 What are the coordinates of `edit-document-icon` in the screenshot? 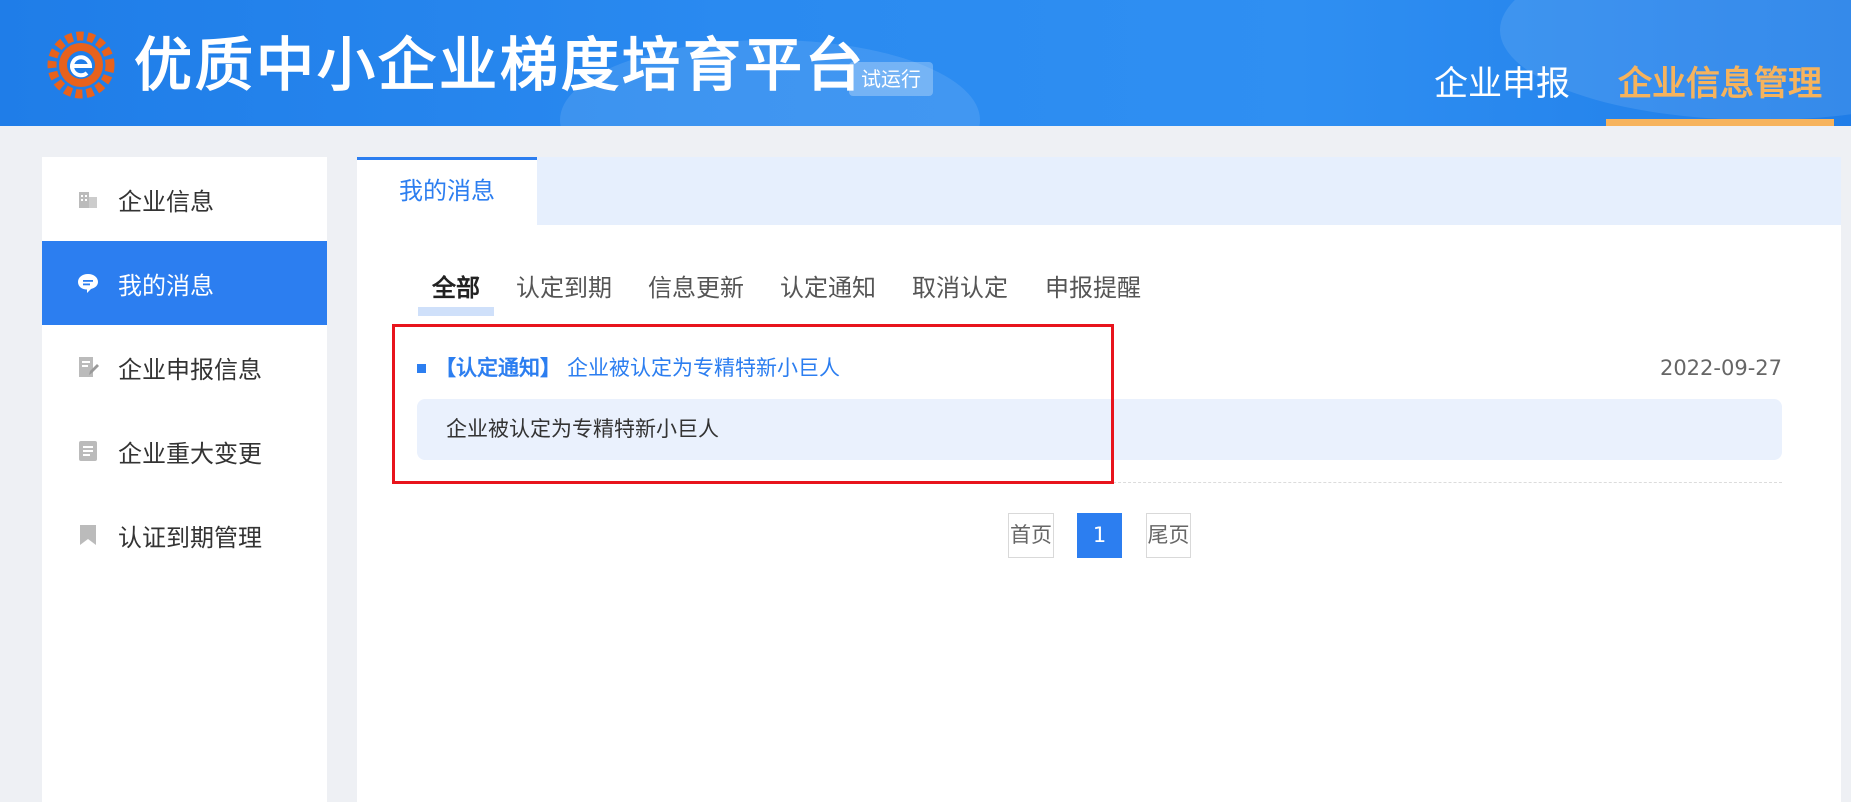 It's located at (88, 367).